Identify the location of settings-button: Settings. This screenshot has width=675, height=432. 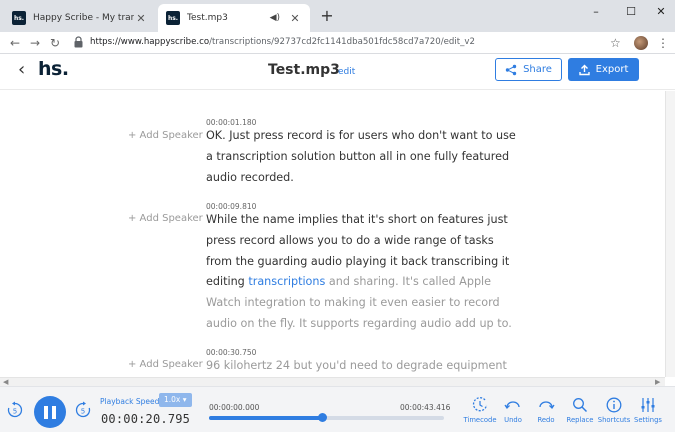
(648, 409).